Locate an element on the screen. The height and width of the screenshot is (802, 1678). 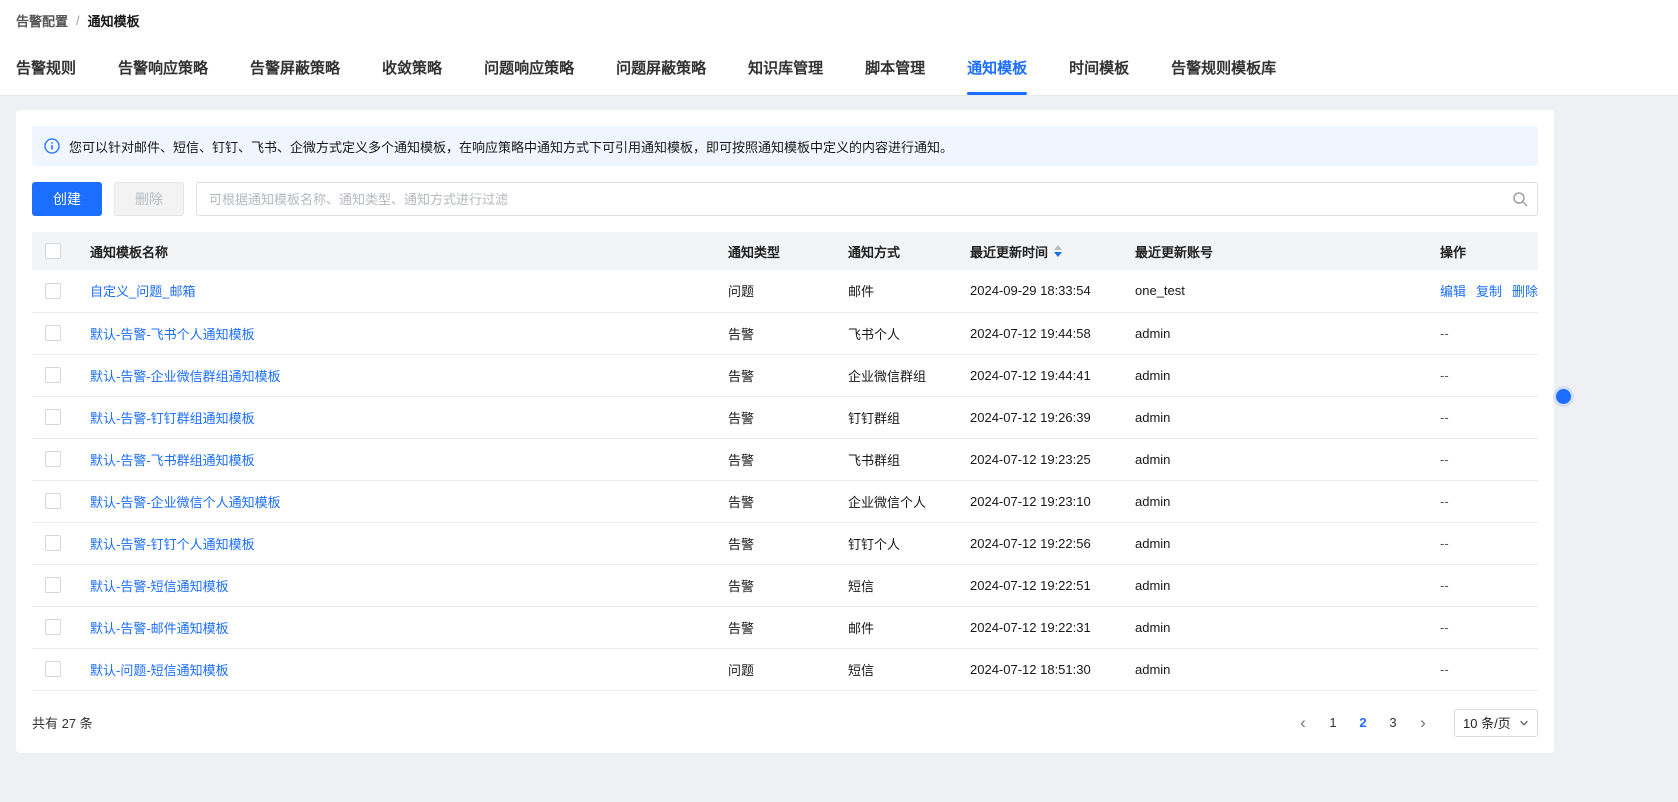
template-name-link: 默认-告警-邮件通知模板 is located at coordinates (159, 628).